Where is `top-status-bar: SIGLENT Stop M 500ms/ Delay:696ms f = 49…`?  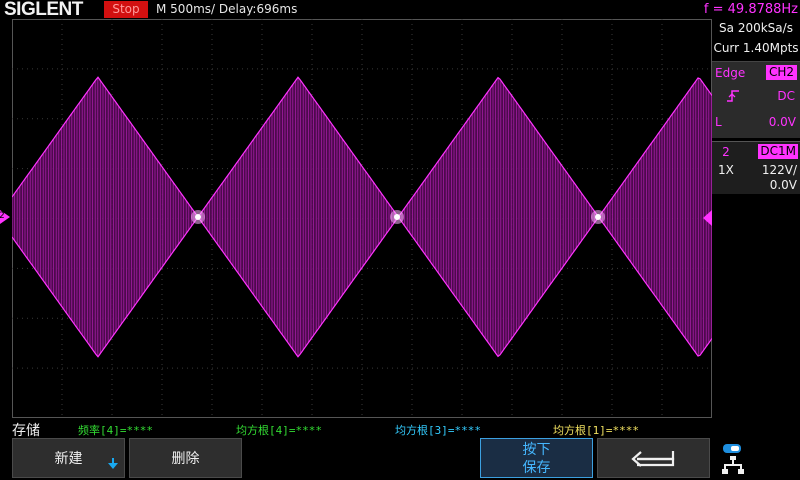 top-status-bar: SIGLENT Stop M 500ms/ Delay:696ms f = 49… is located at coordinates (400, 9).